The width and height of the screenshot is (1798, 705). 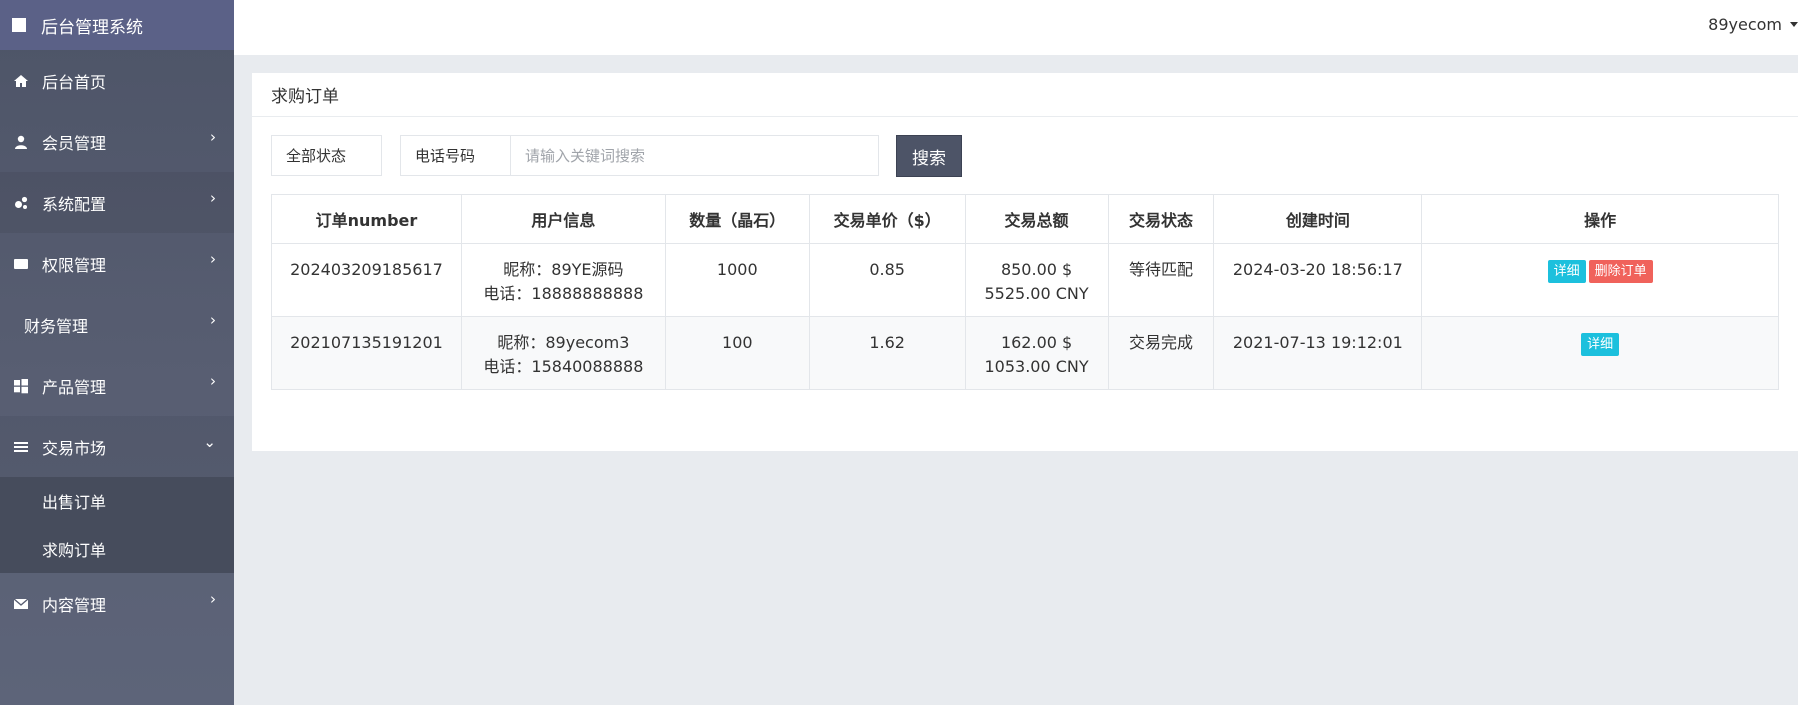 I want to click on sidebar-item-permissions: 权限管理 ›, so click(x=117, y=263).